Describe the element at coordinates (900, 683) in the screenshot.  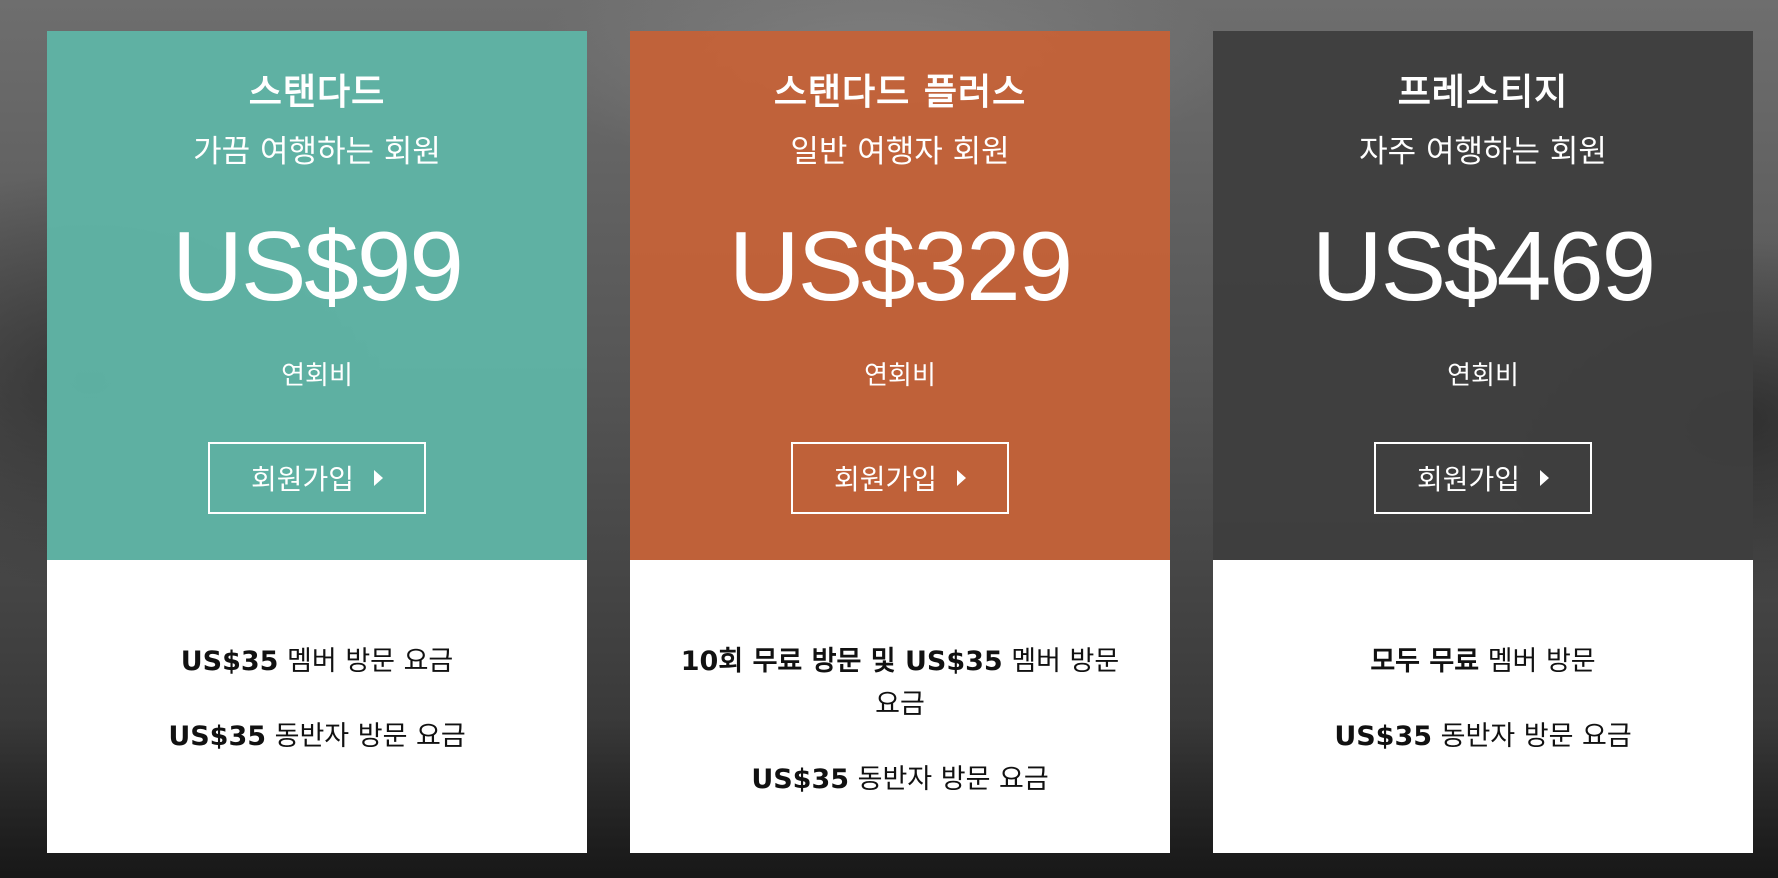
I see `benefit-item: 10회 무료 방문 및 US$35 멤버 방문 요금` at that location.